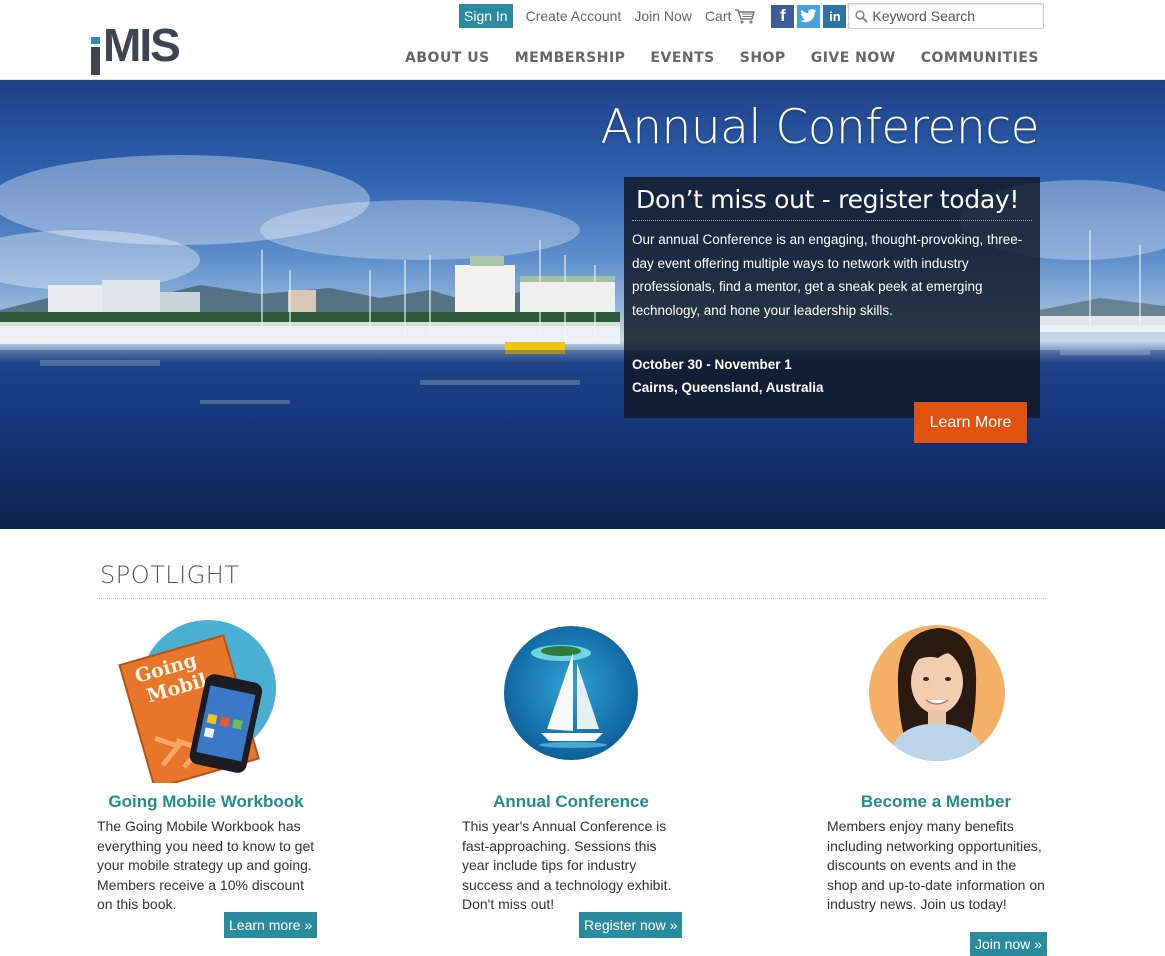  I want to click on promo-dates: October 30 - November 1, so click(712, 364).